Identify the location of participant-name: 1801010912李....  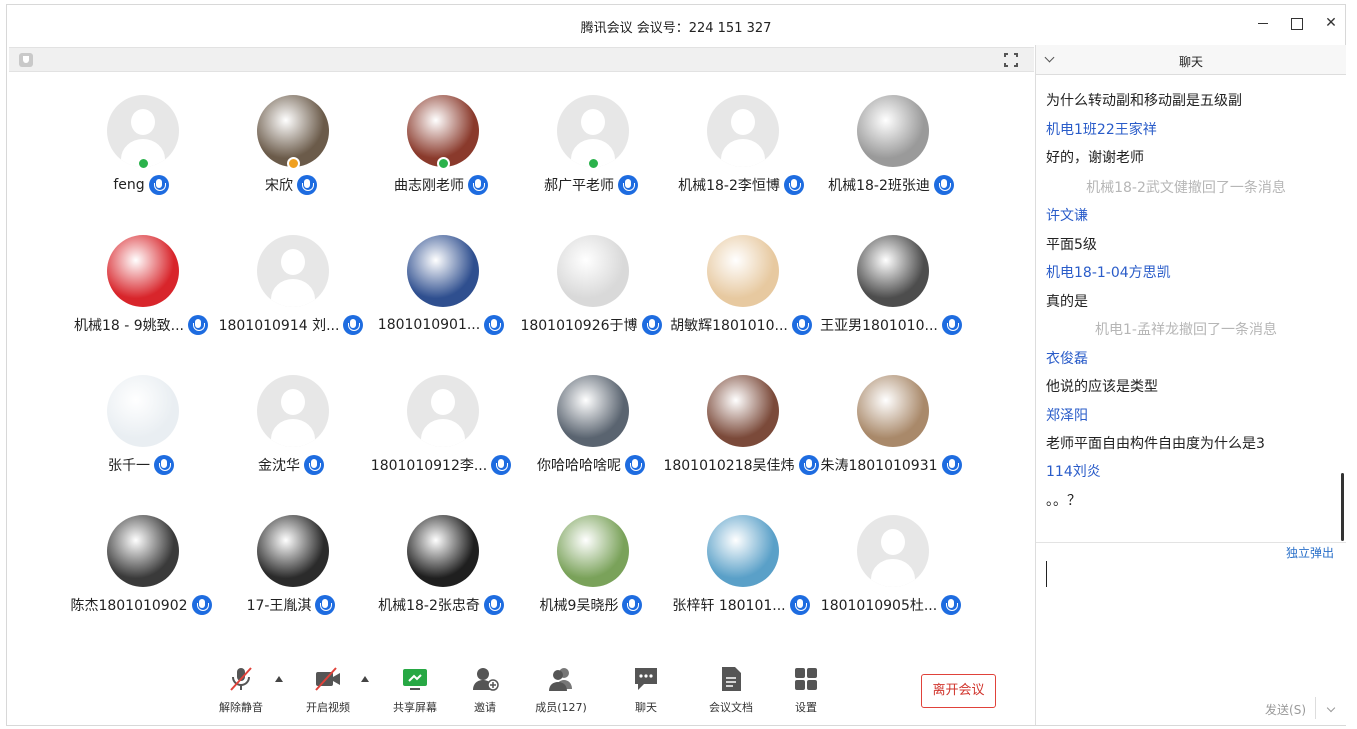
(429, 466).